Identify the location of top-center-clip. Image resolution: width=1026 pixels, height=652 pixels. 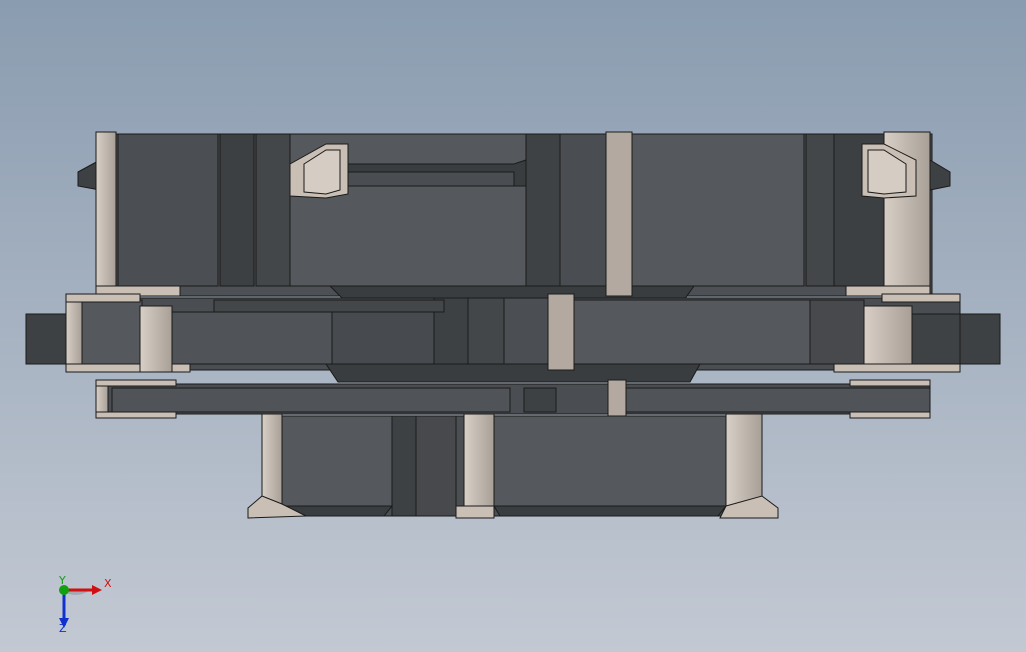
(619, 214).